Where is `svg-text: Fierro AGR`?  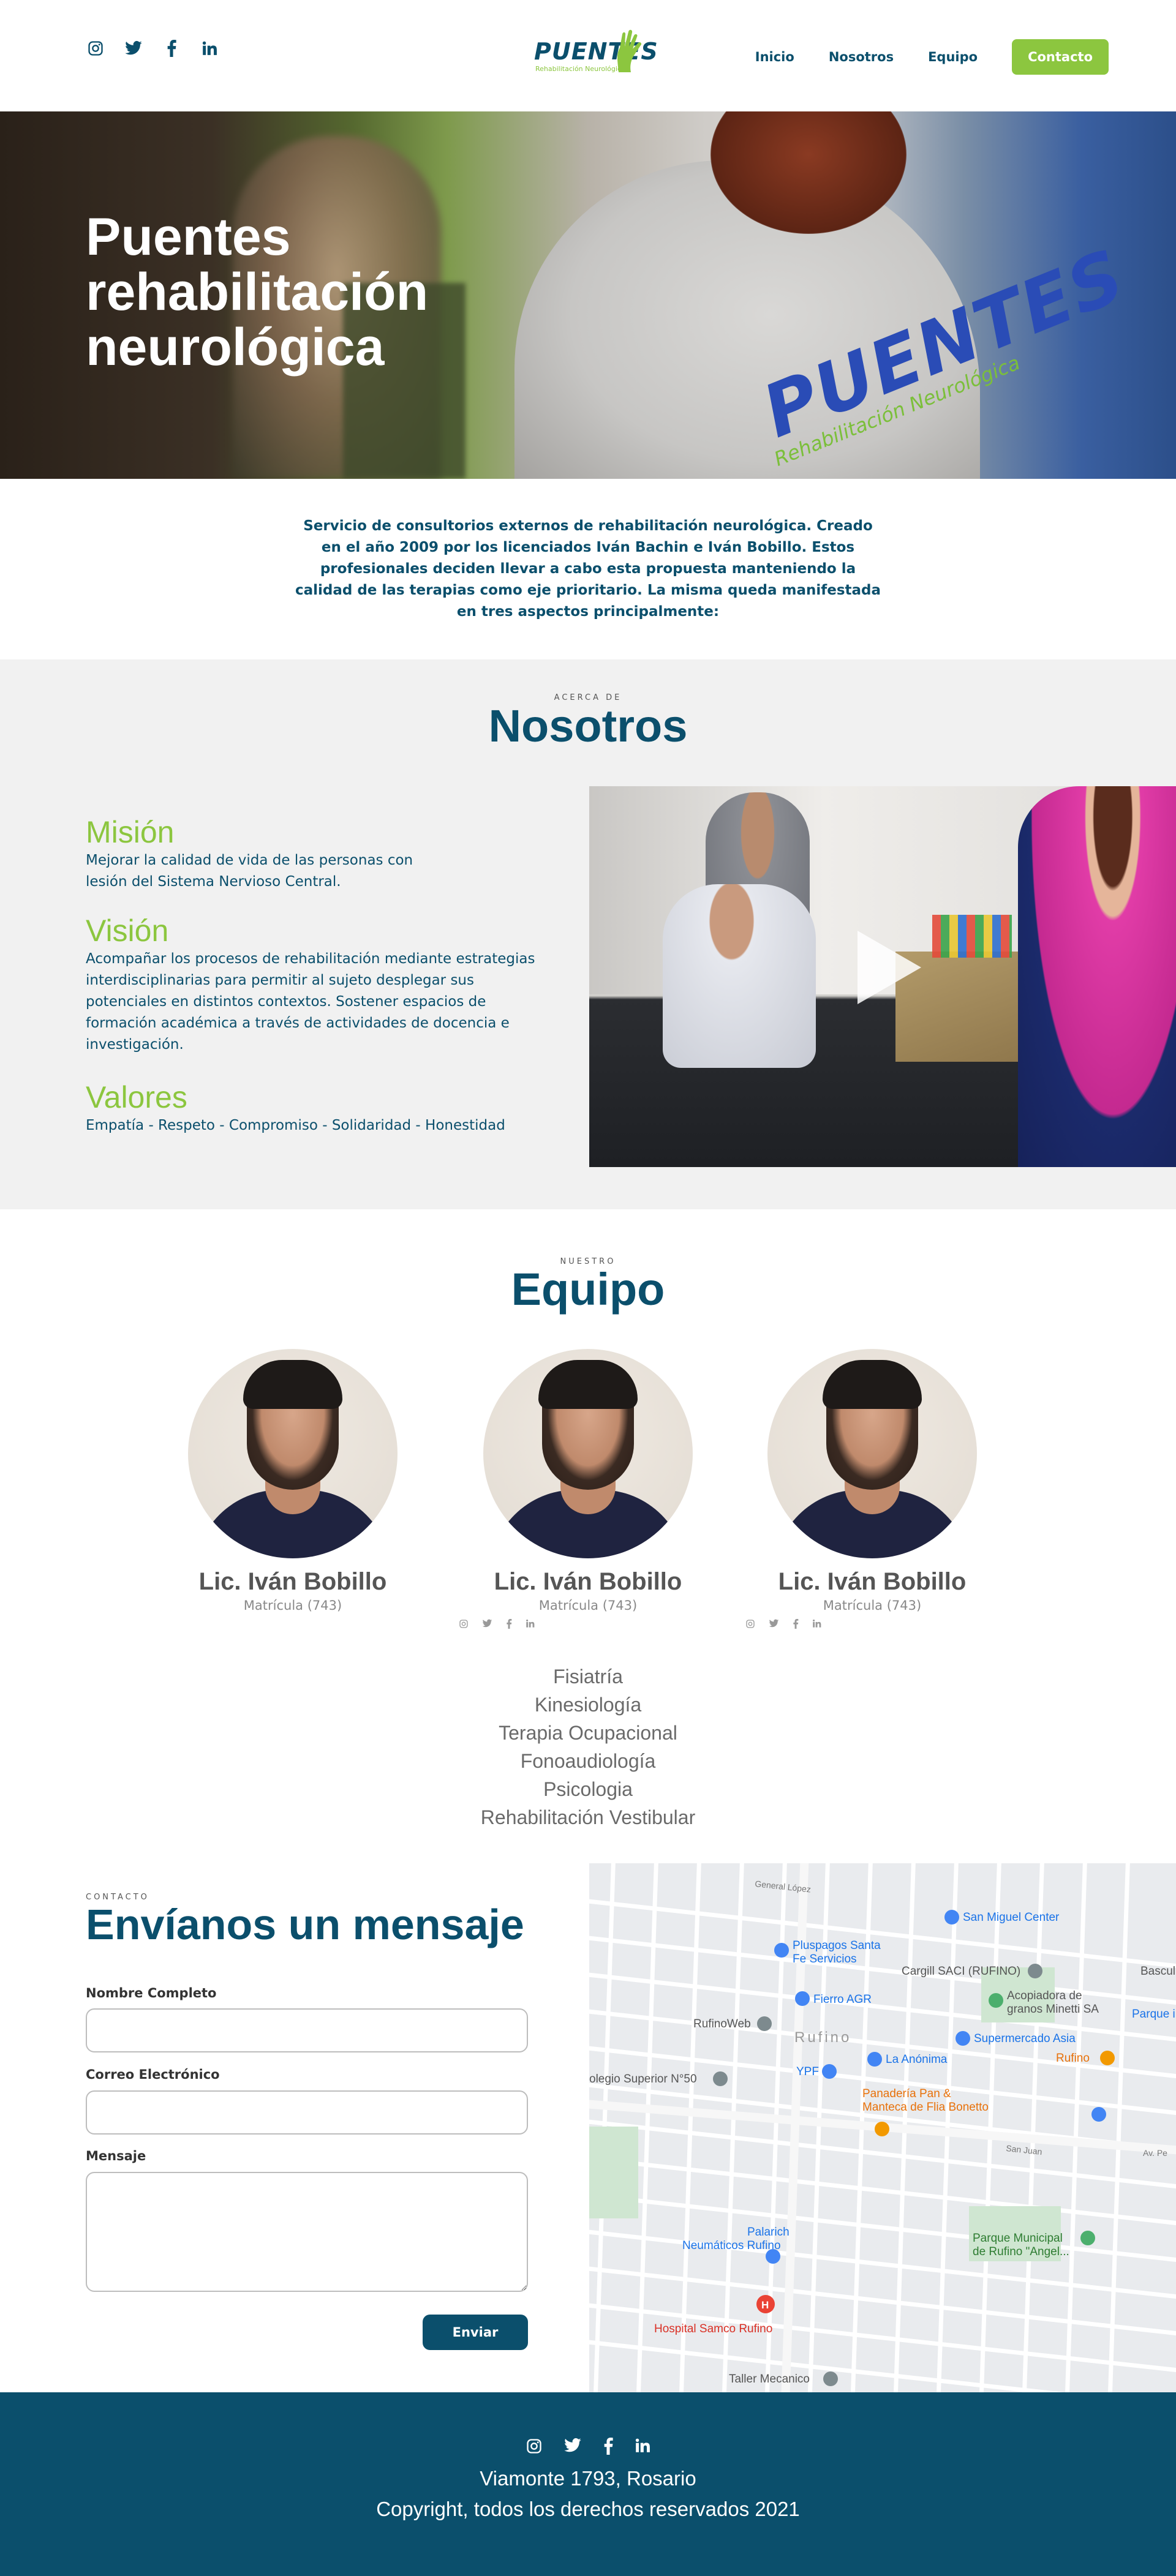
svg-text: Fierro AGR is located at coordinates (843, 1999).